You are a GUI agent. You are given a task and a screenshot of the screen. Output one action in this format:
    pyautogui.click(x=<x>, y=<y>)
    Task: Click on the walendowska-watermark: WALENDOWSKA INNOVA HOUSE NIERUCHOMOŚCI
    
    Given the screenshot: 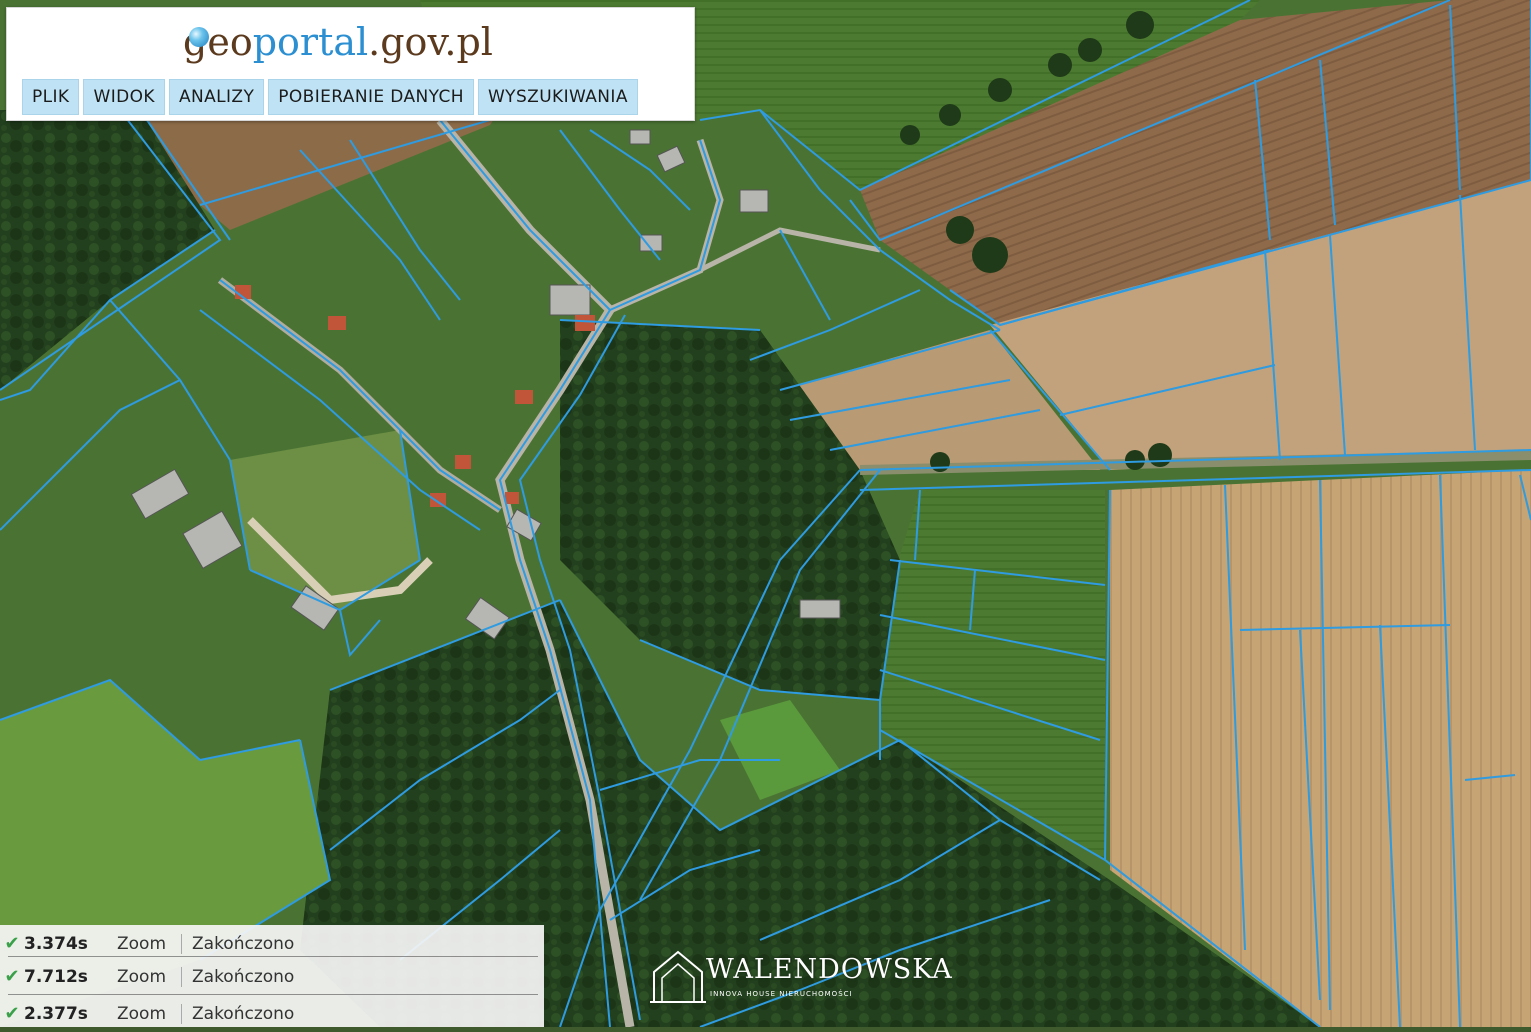 What is the action you would take?
    pyautogui.click(x=800, y=975)
    